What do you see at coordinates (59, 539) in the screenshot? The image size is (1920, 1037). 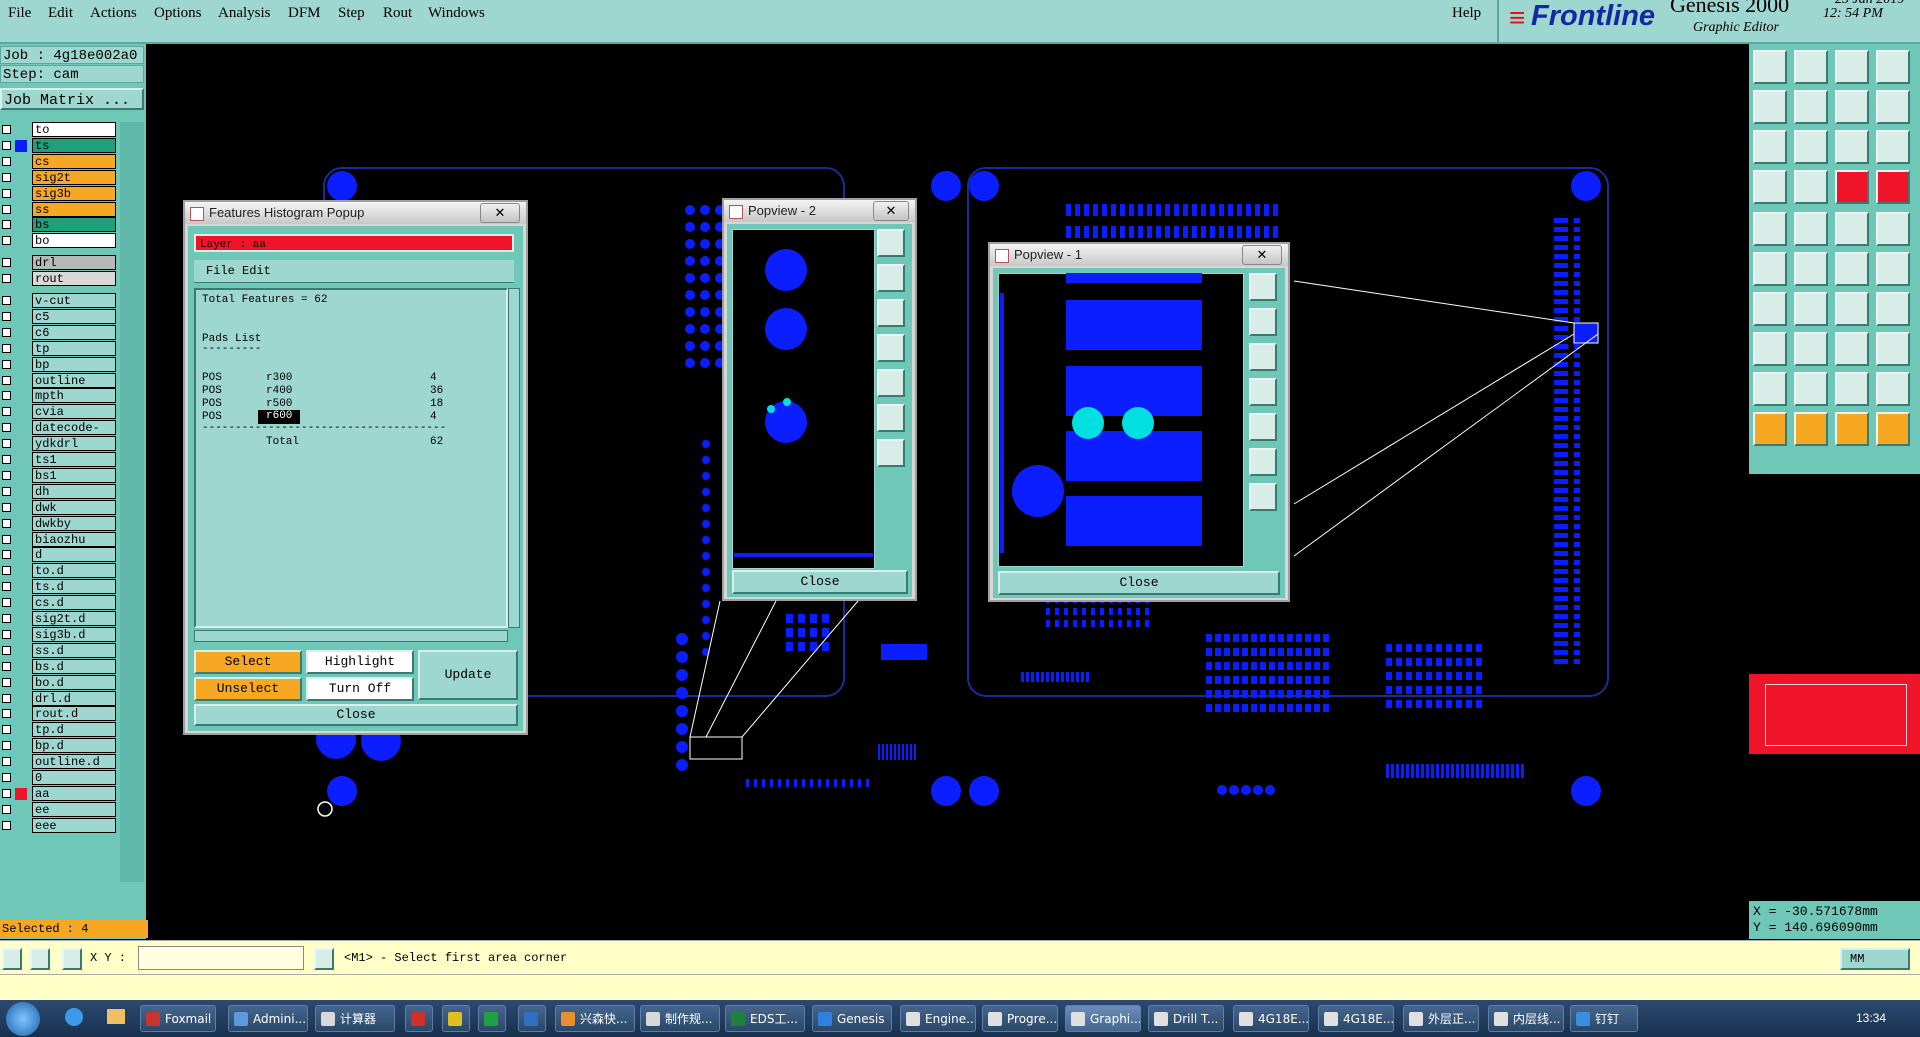 I see `layer-row: biaozhu` at bounding box center [59, 539].